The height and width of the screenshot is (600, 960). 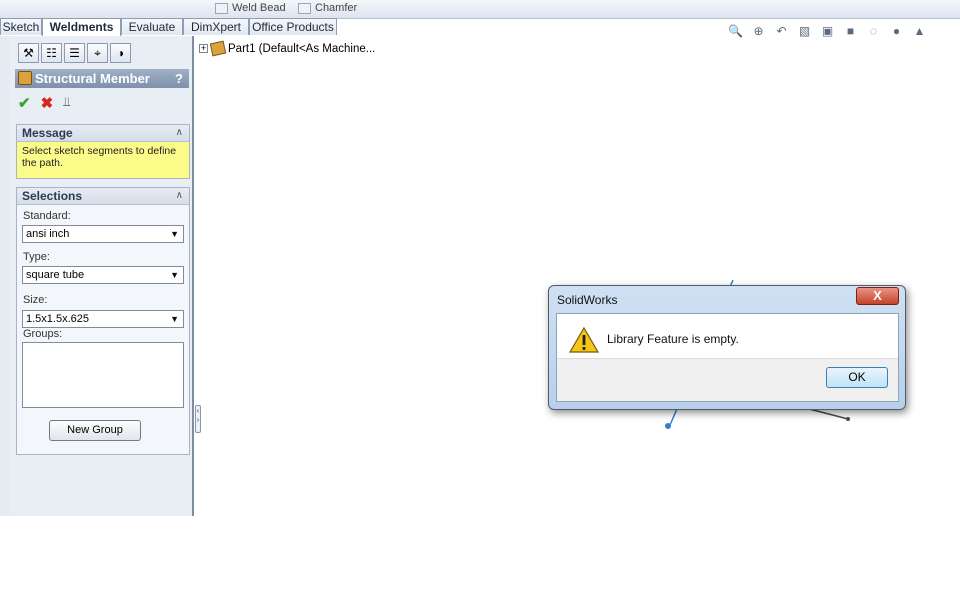 I want to click on dialog-title: SolidWorks, so click(x=587, y=300).